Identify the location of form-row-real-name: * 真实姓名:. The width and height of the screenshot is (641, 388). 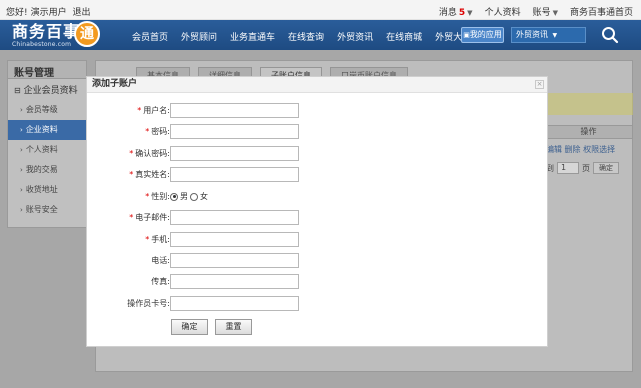
(318, 175).